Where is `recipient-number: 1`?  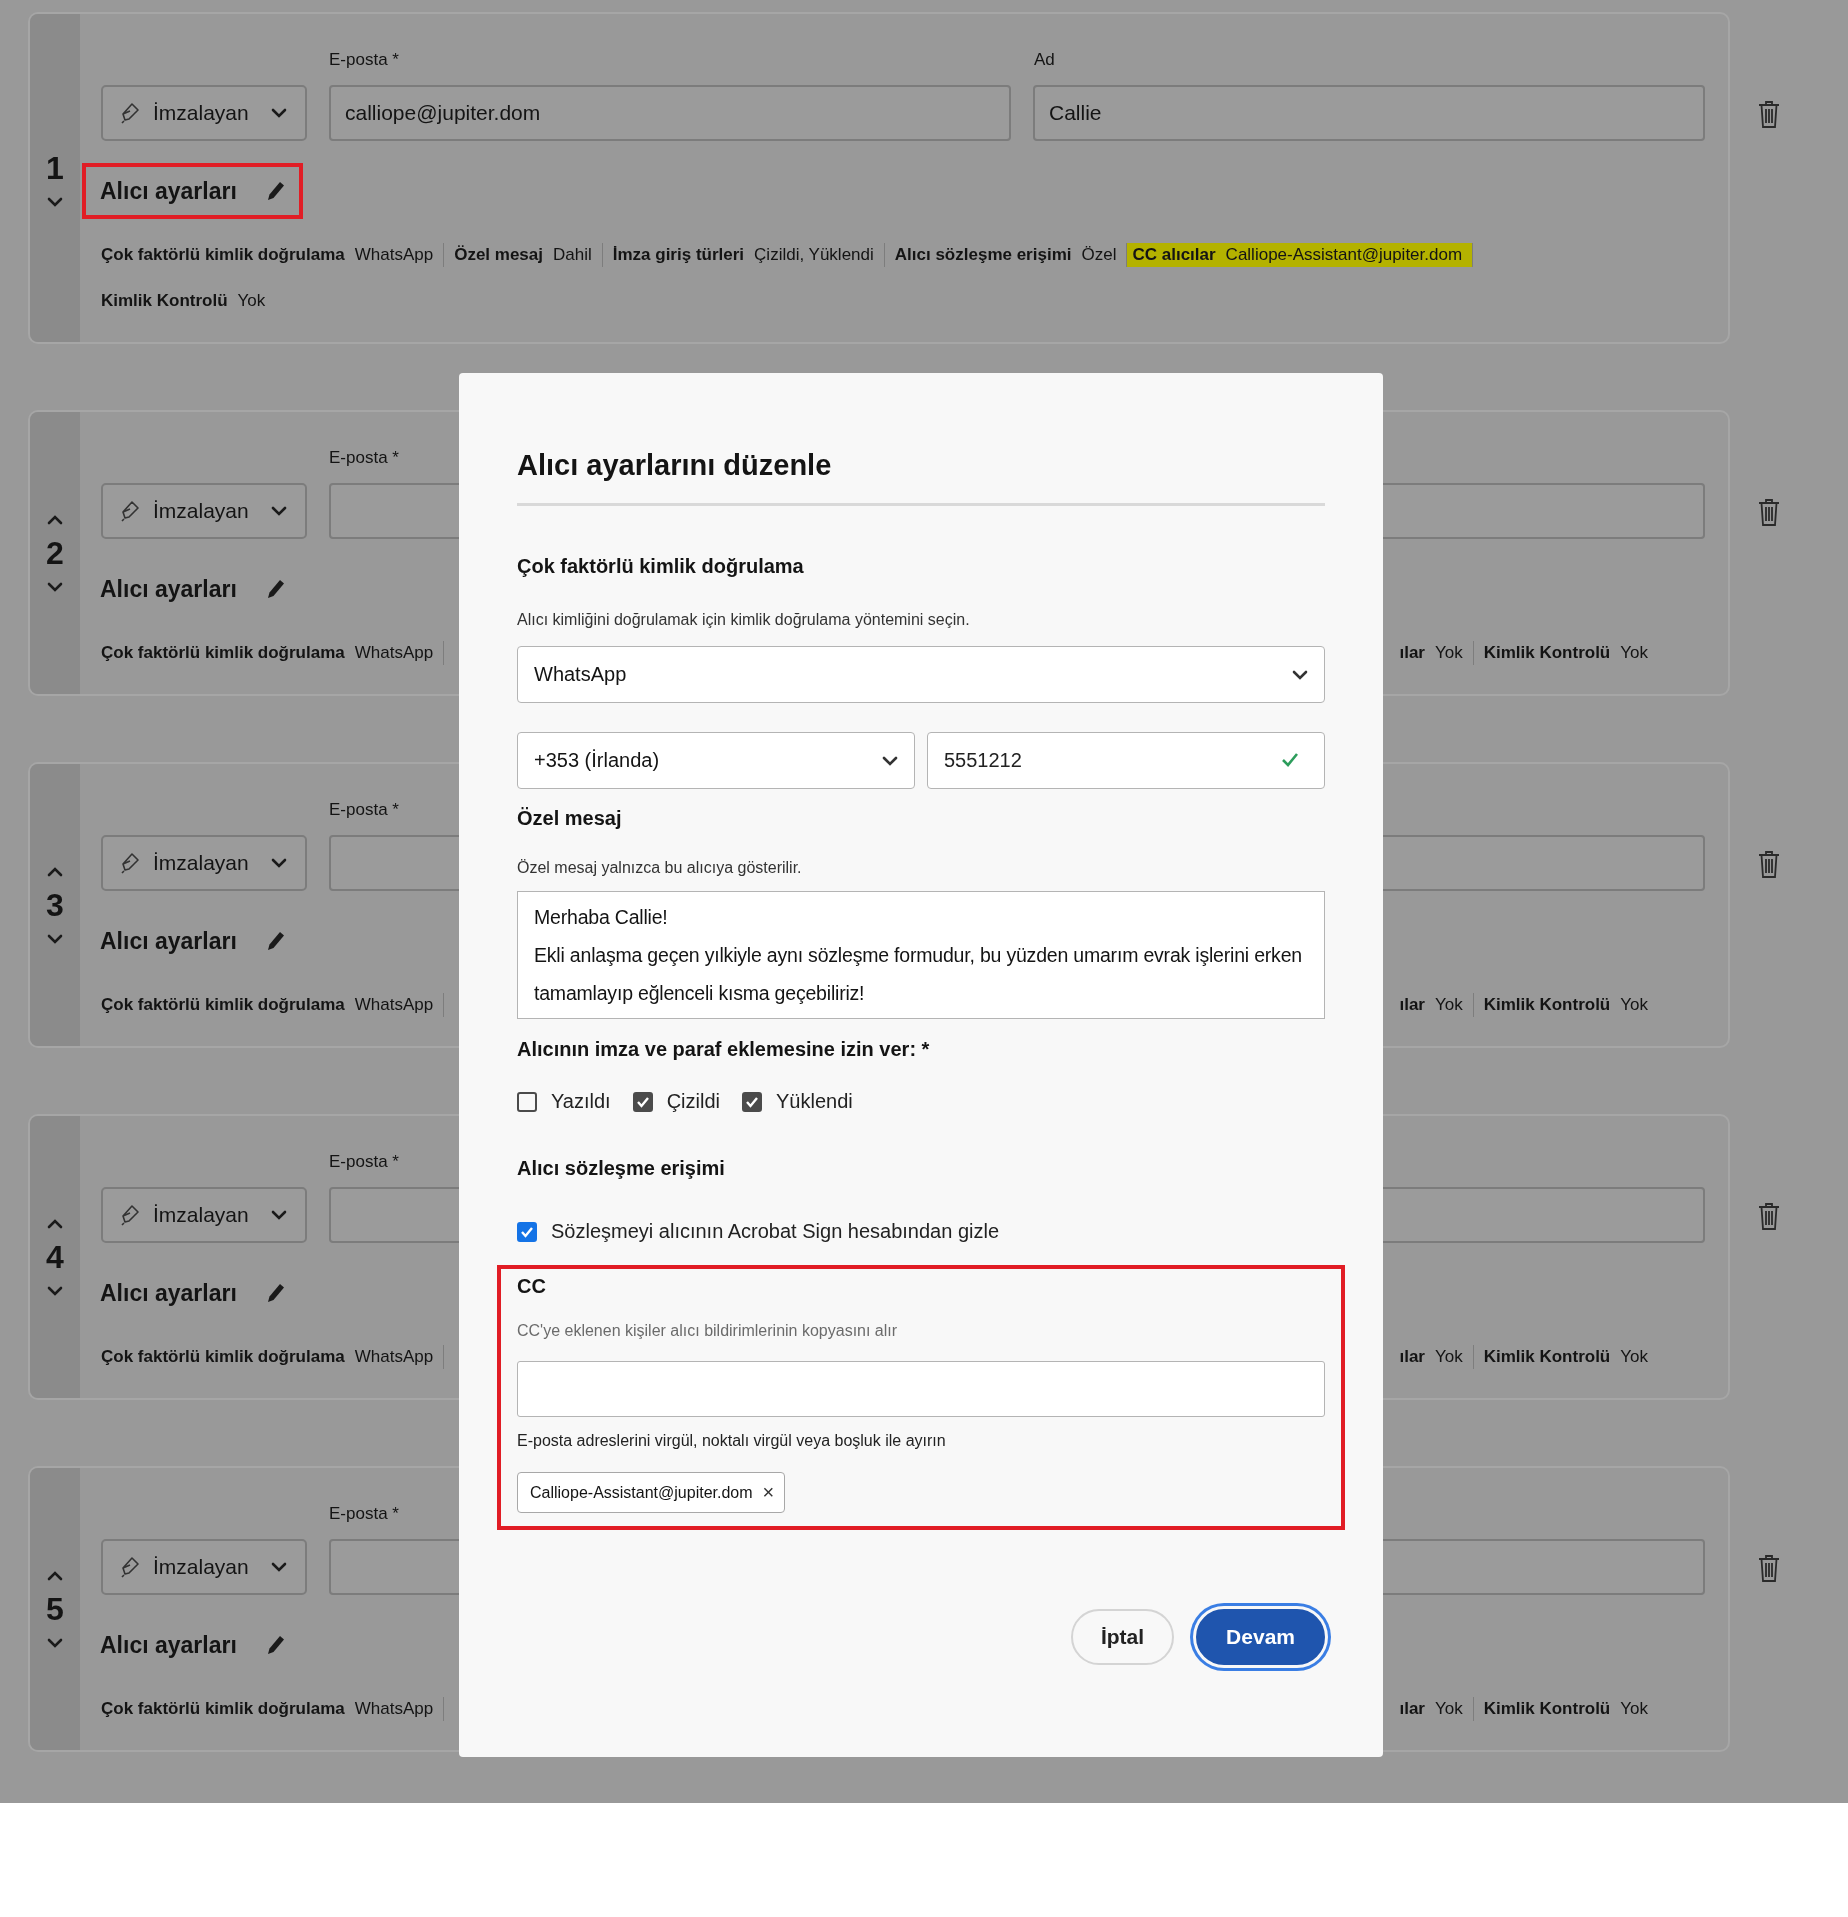 recipient-number: 1 is located at coordinates (55, 168).